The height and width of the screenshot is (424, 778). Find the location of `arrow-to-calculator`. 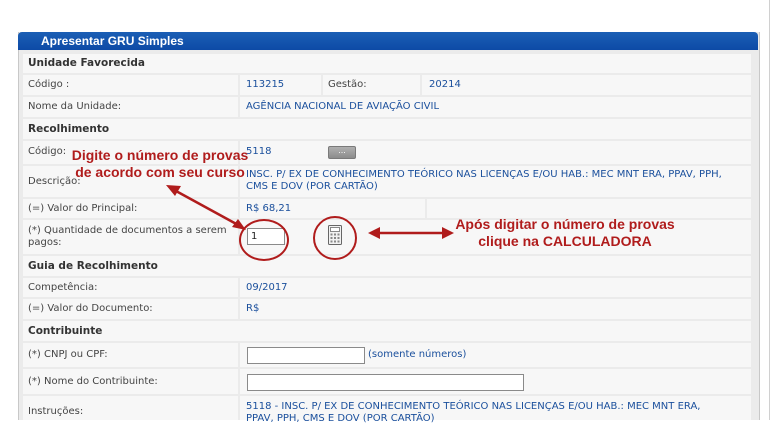

arrow-to-calculator is located at coordinates (411, 233).